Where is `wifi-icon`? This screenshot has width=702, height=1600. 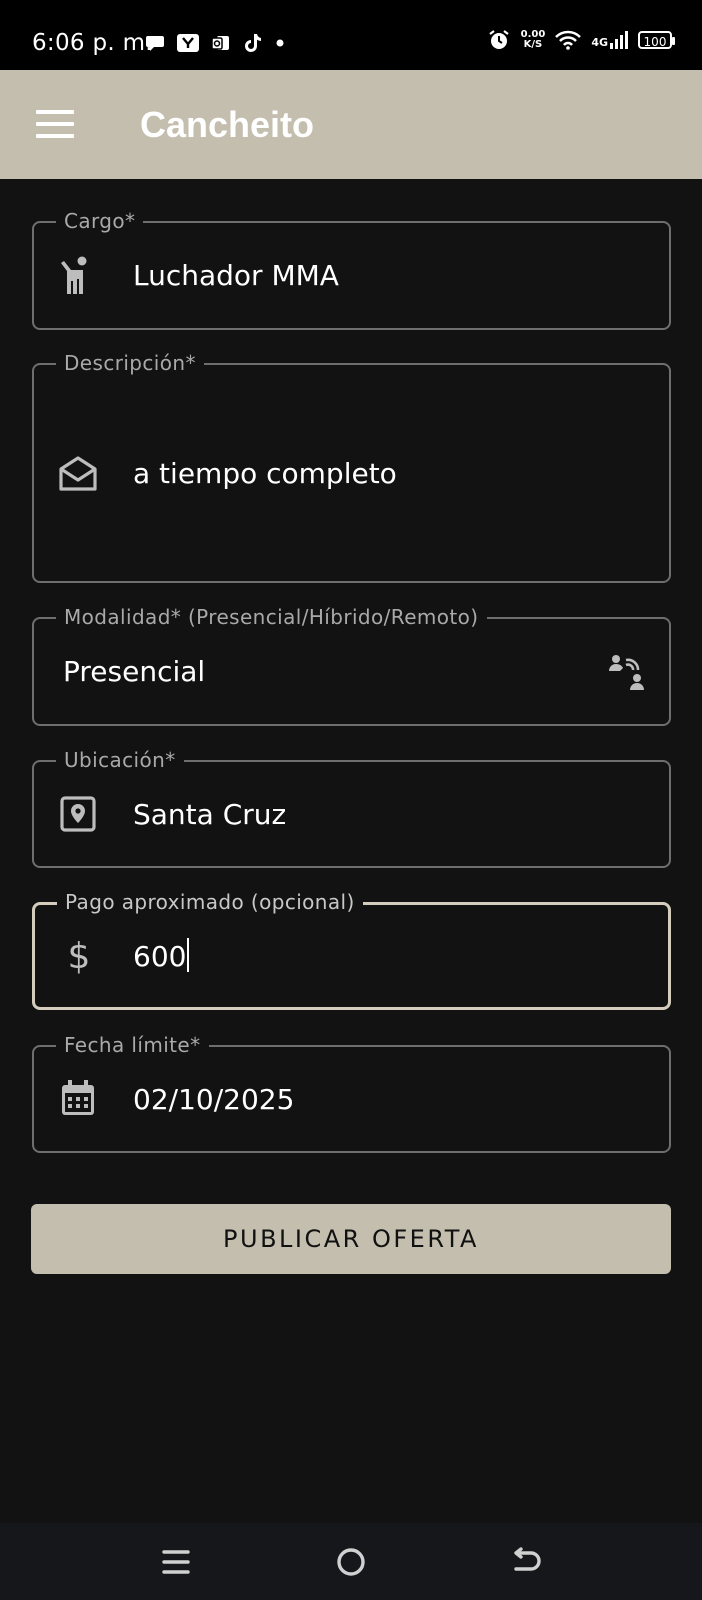 wifi-icon is located at coordinates (568, 40).